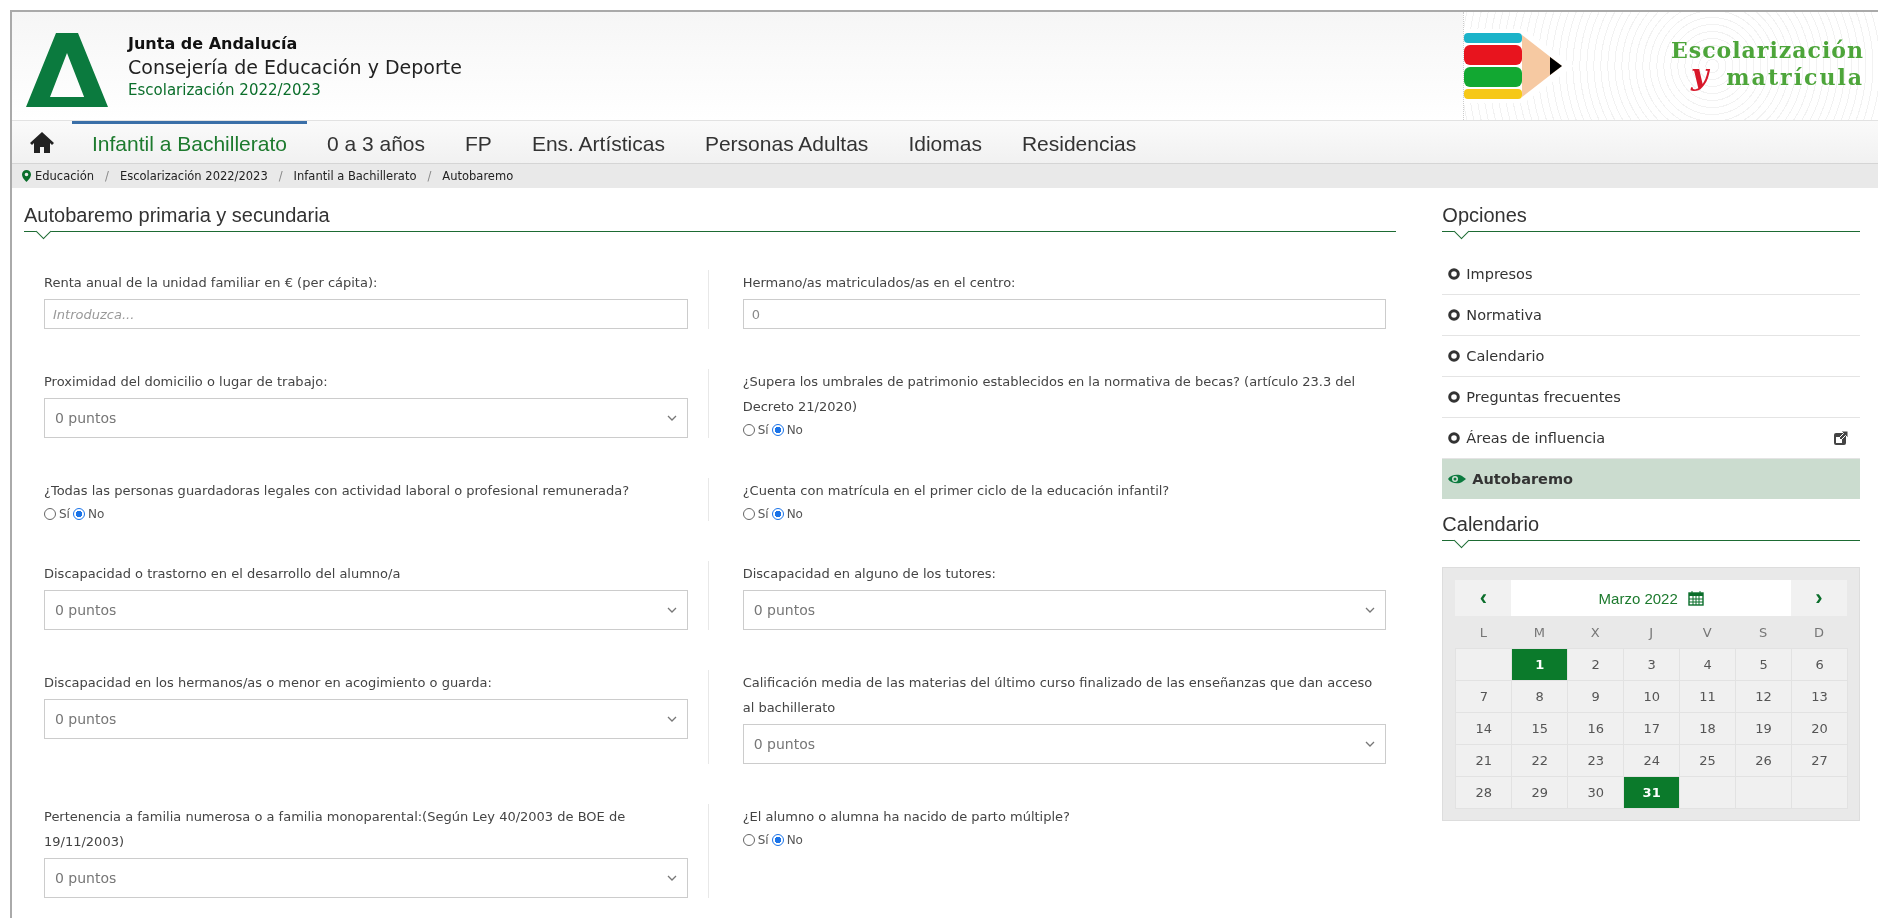 Image resolution: width=1878 pixels, height=918 pixels. What do you see at coordinates (1652, 696) in the screenshot?
I see `calendar-day: 10` at bounding box center [1652, 696].